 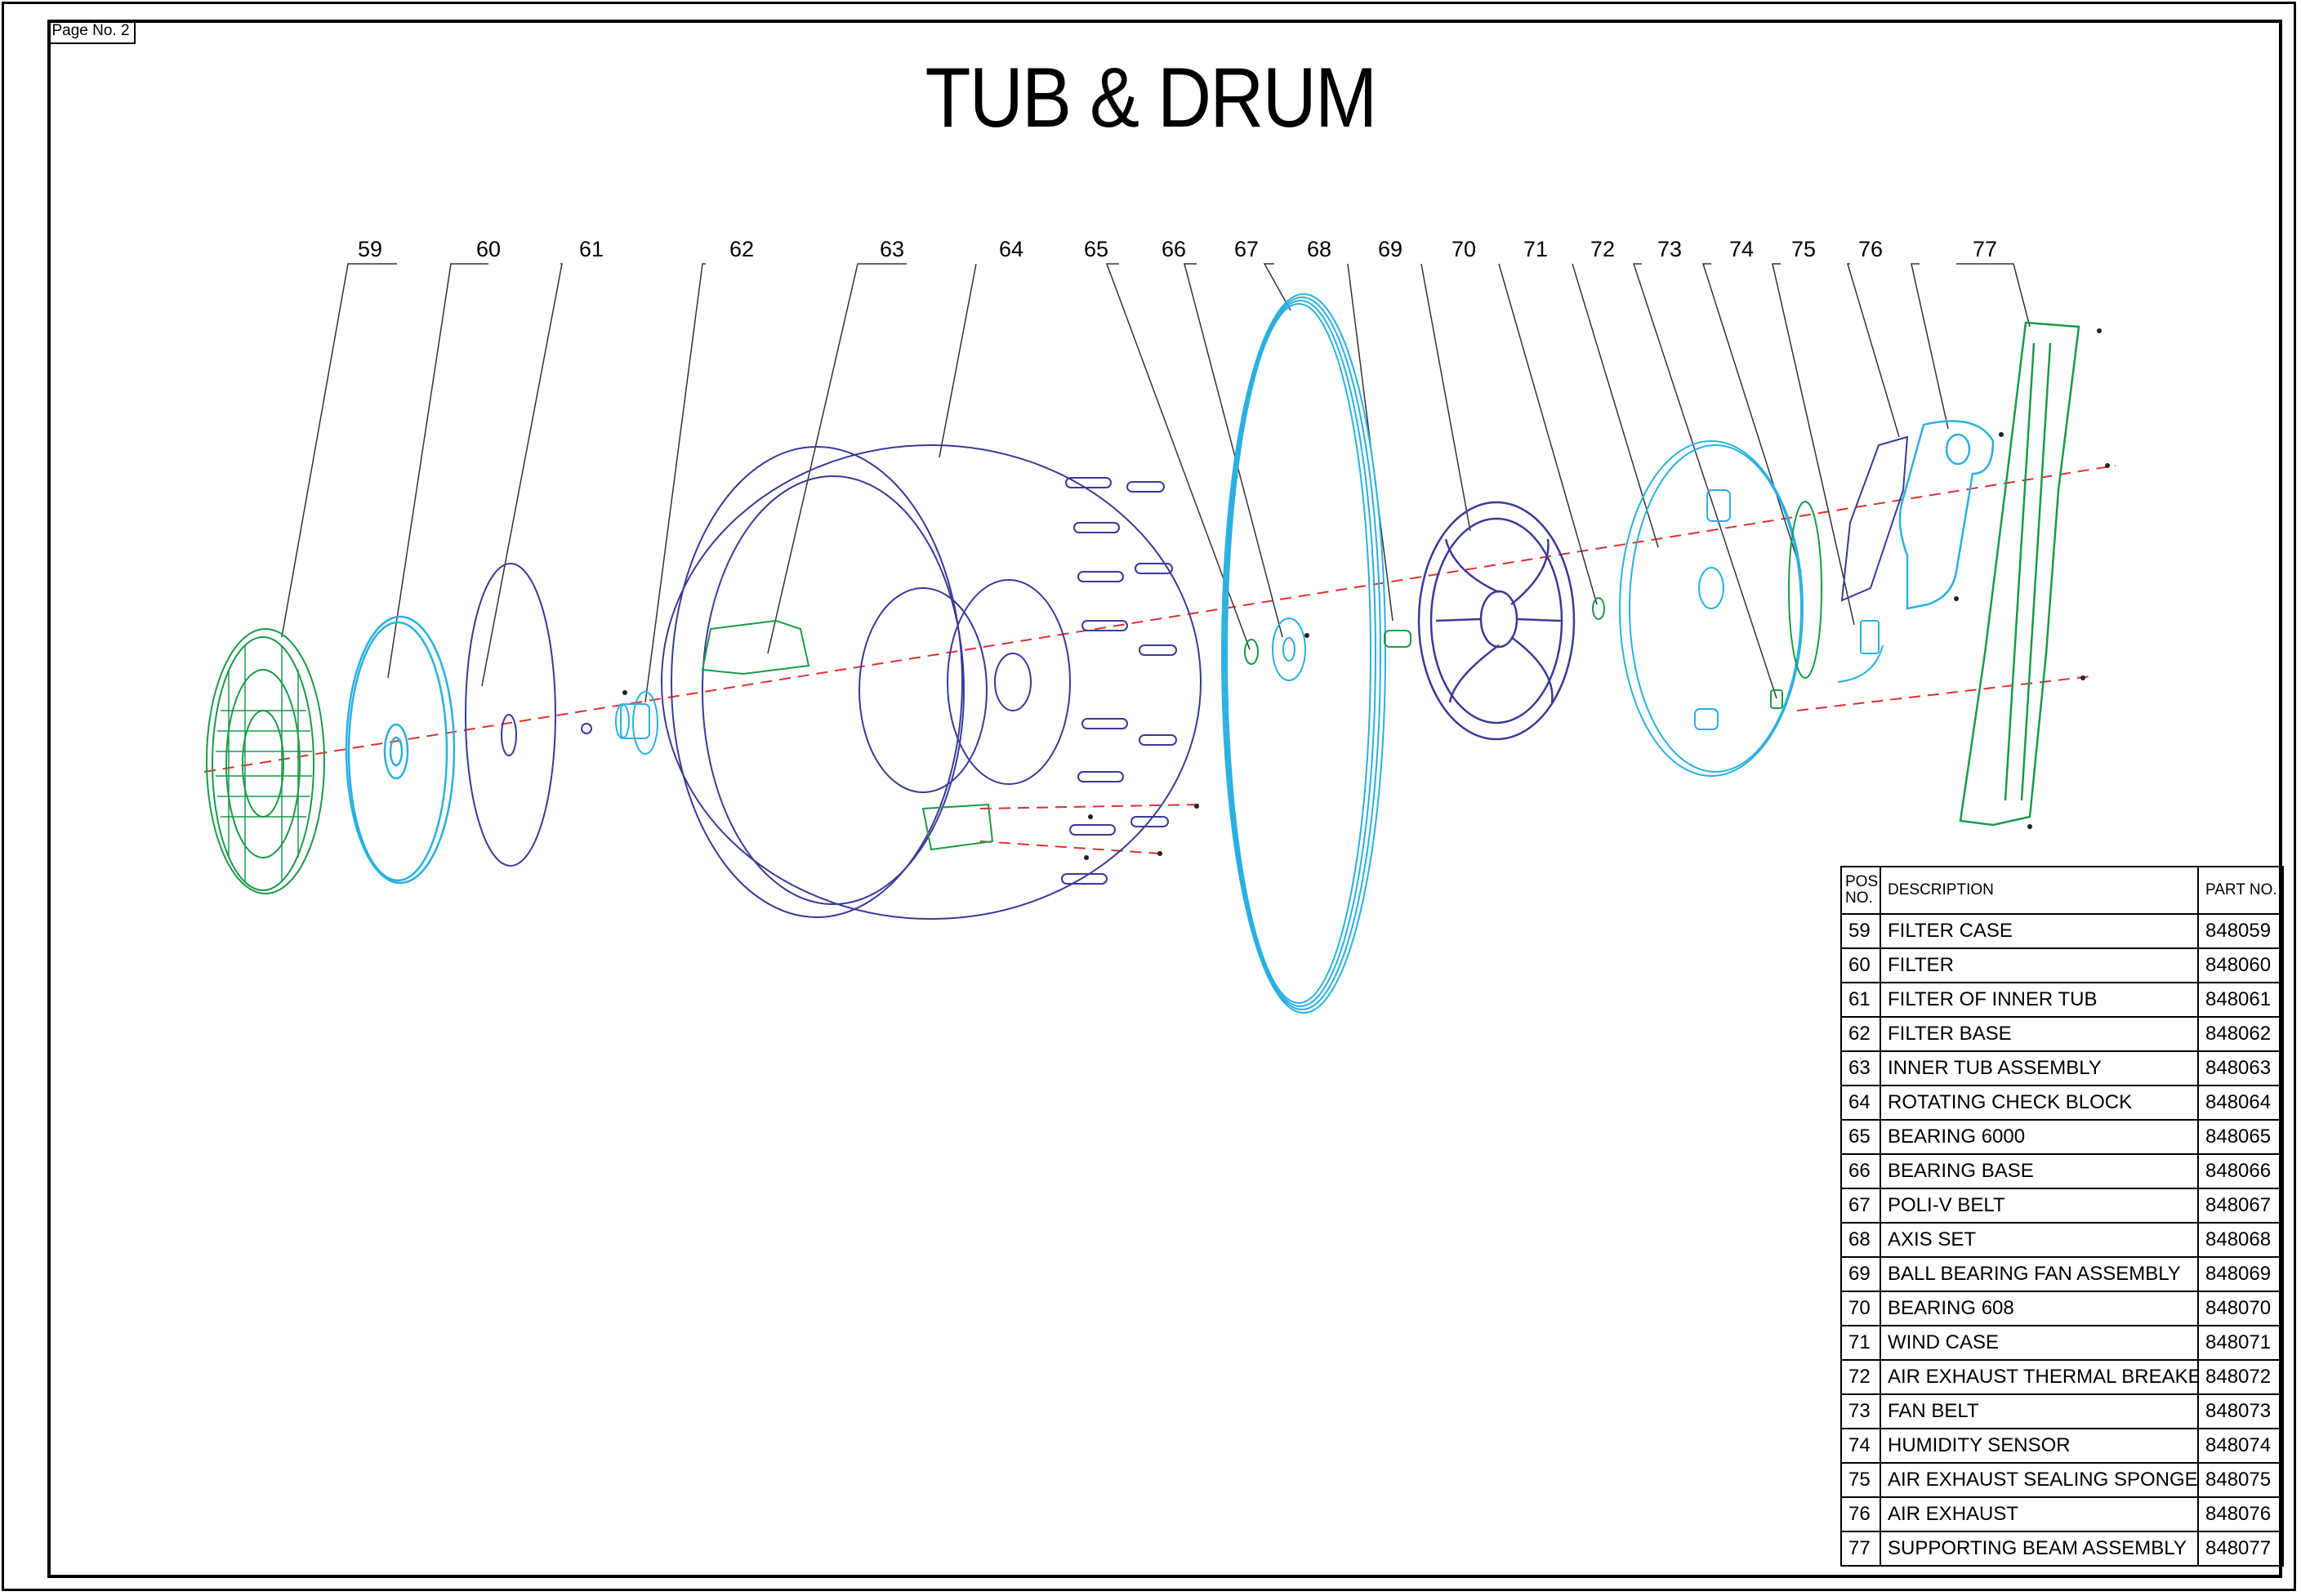 What do you see at coordinates (2040, 1343) in the screenshot?
I see `cell-description: WIND CASE` at bounding box center [2040, 1343].